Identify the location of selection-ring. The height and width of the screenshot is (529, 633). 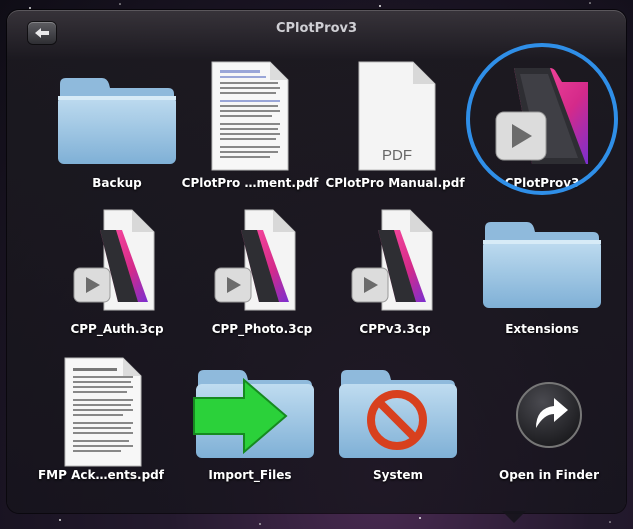
(542, 119).